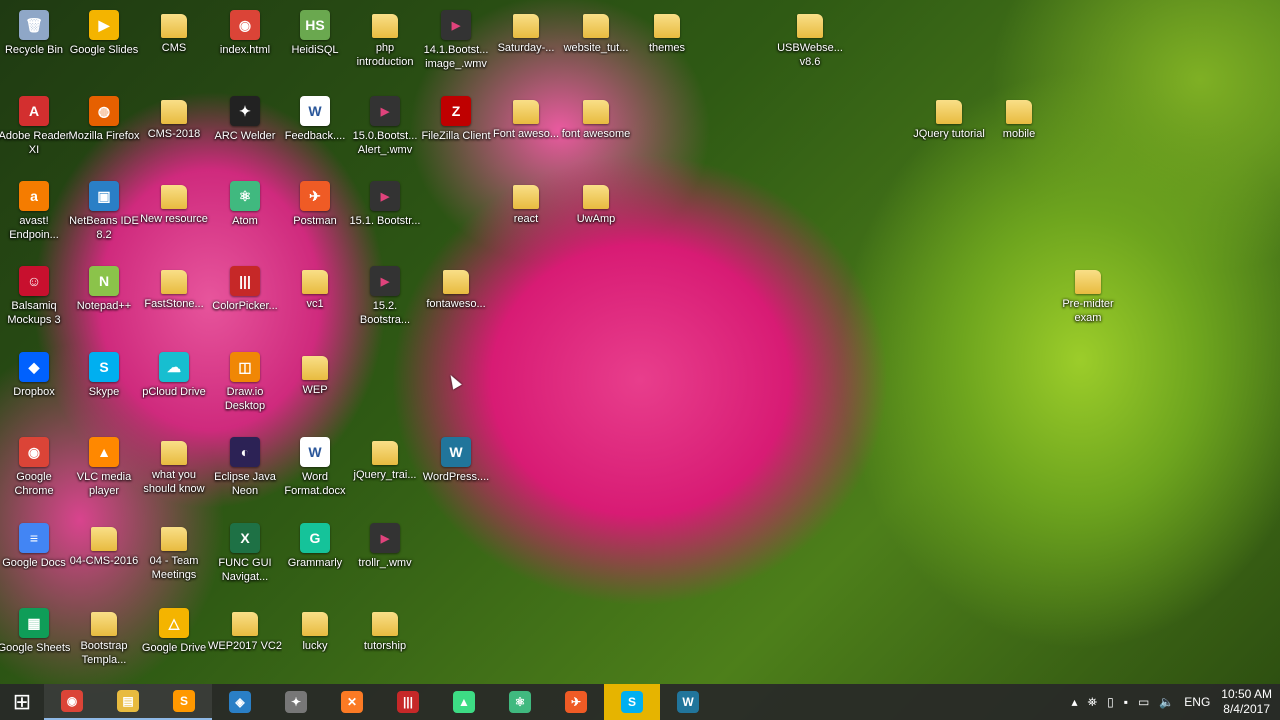 This screenshot has width=1280, height=720. I want to click on desktop-icon-mozilla-firefox: ◍ Mozilla Firefox, so click(104, 130).